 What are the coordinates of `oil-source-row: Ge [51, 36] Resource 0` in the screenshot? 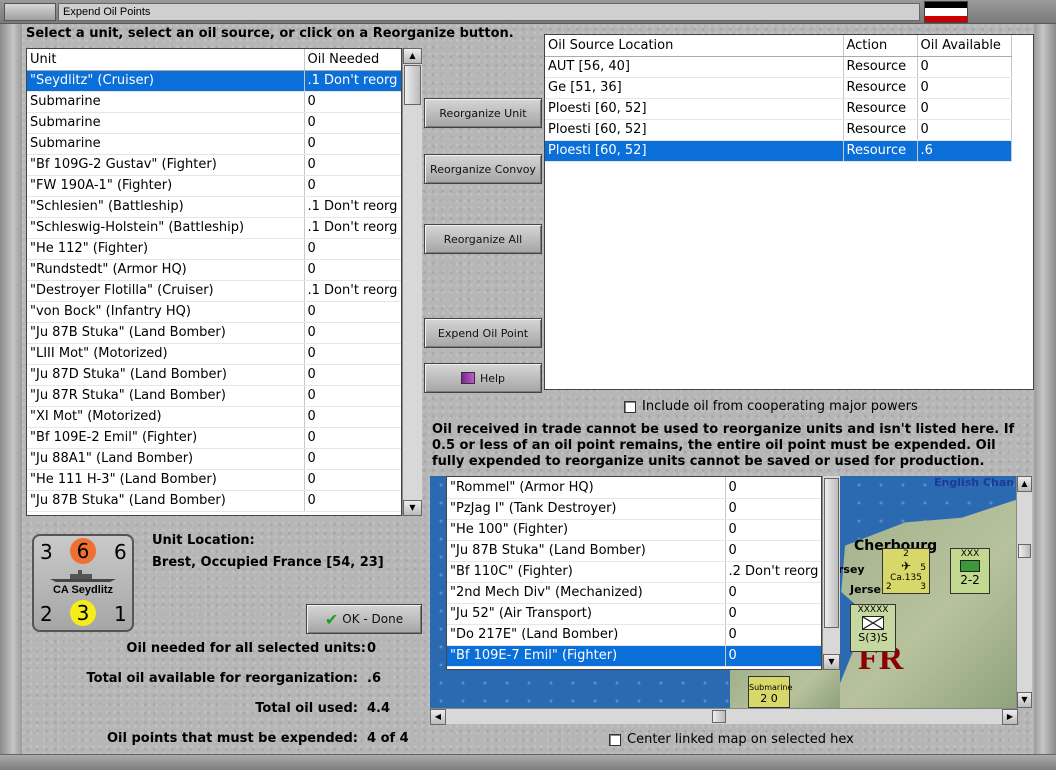 It's located at (778, 88).